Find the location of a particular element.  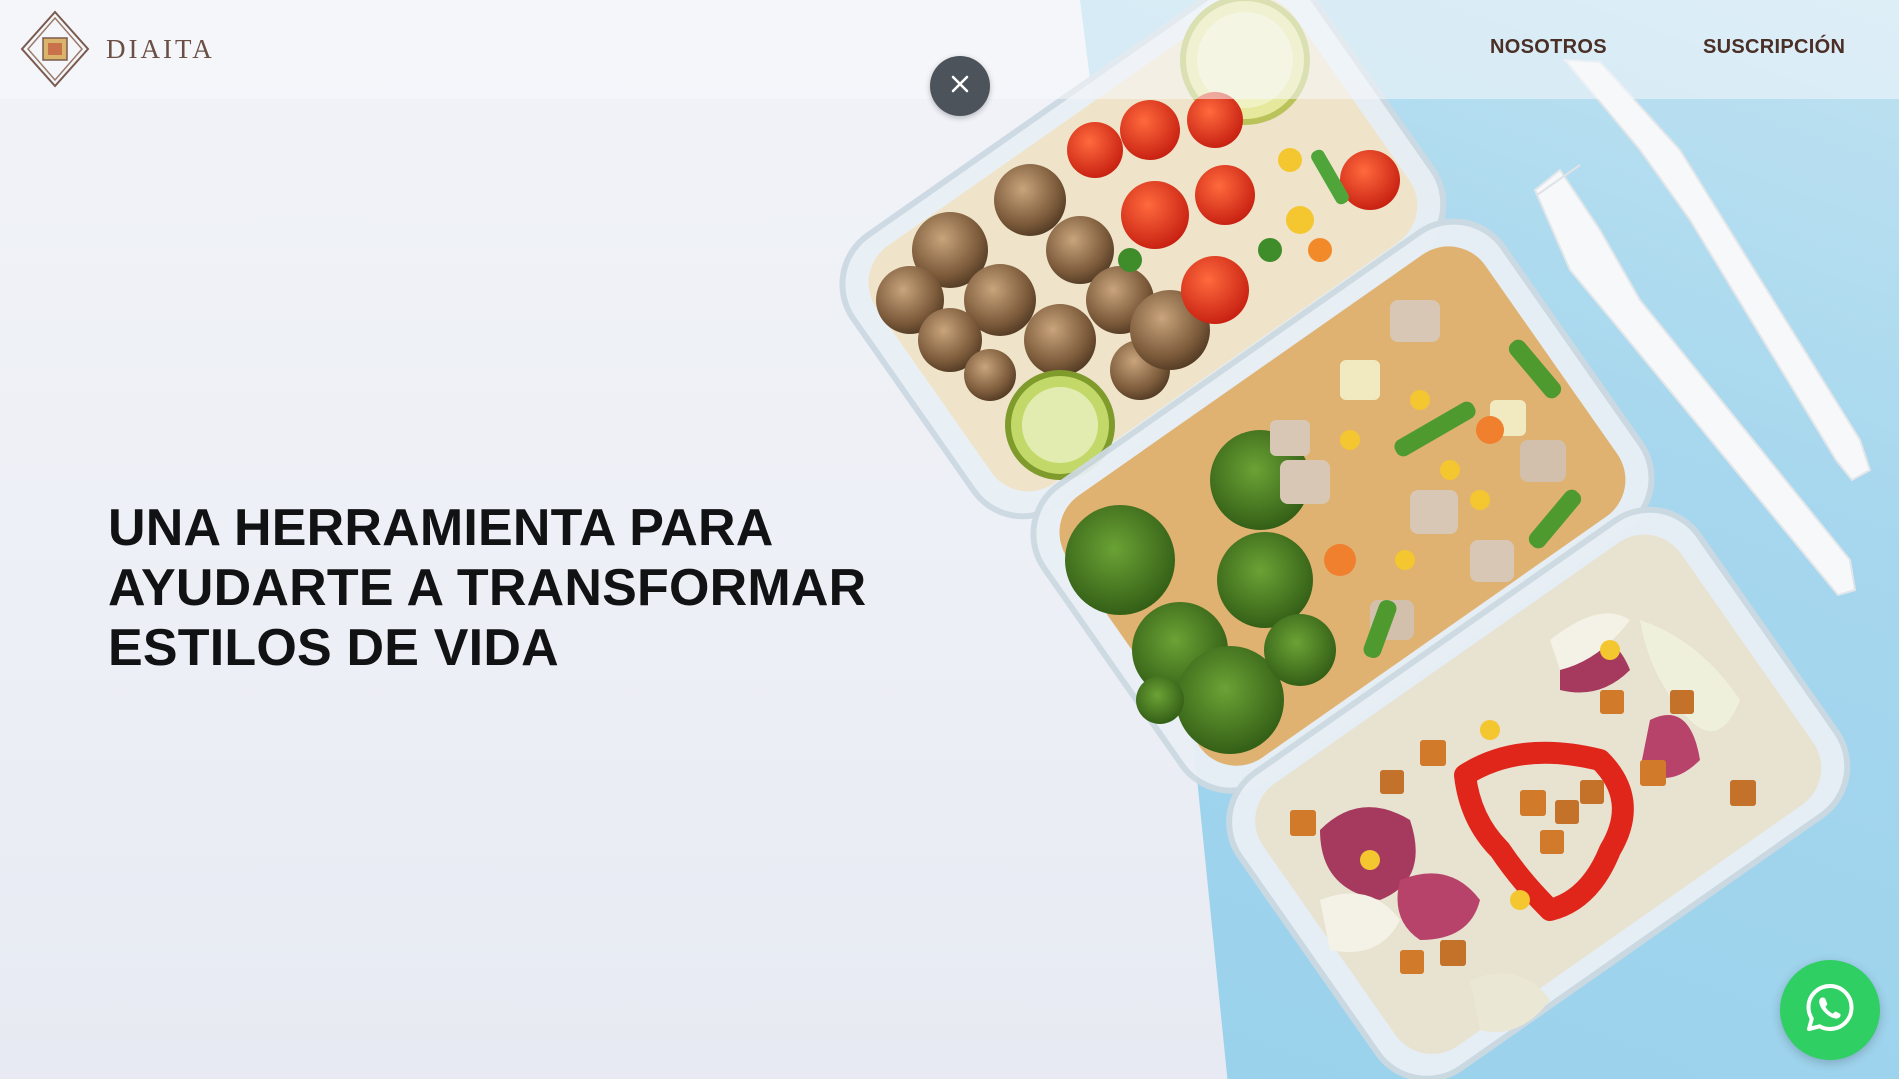

headline-line-2: AYUDARTE A TRANSFORMAR is located at coordinates (487, 588).